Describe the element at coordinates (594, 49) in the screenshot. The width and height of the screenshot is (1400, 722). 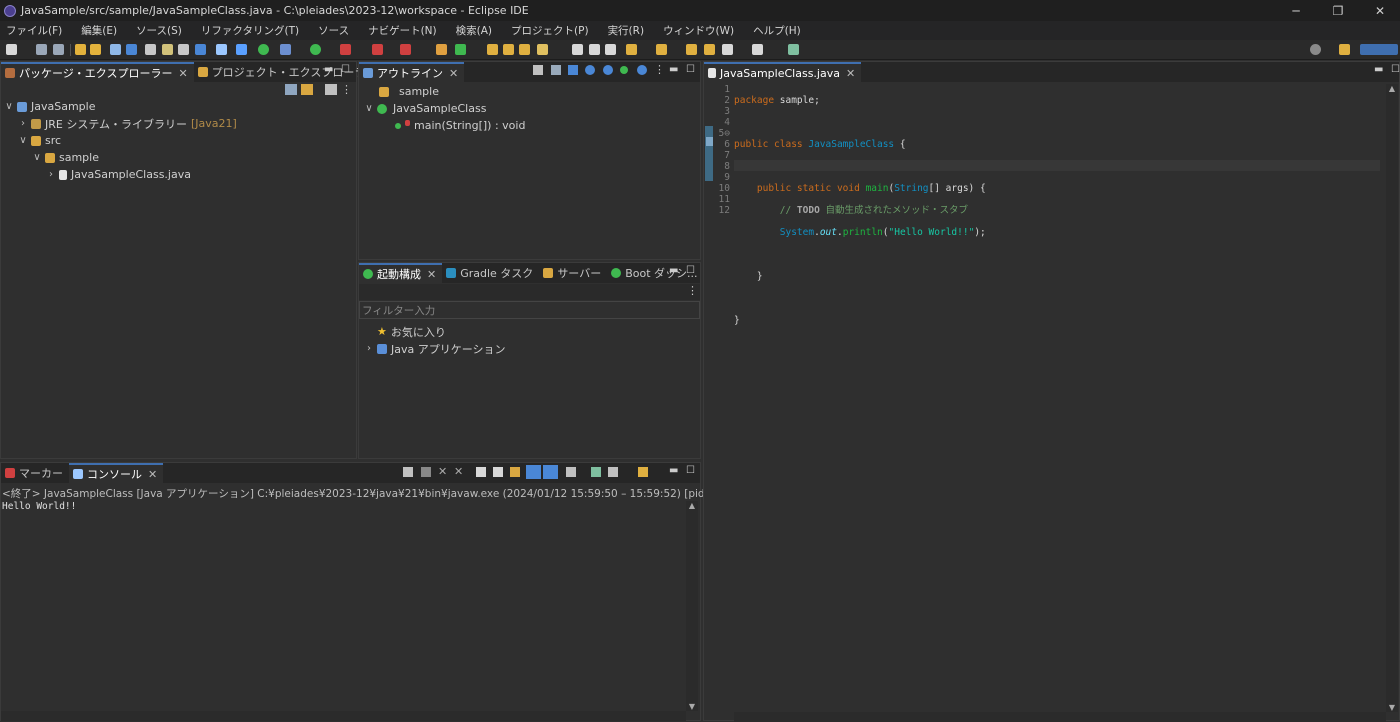
I see `task-icon` at that location.